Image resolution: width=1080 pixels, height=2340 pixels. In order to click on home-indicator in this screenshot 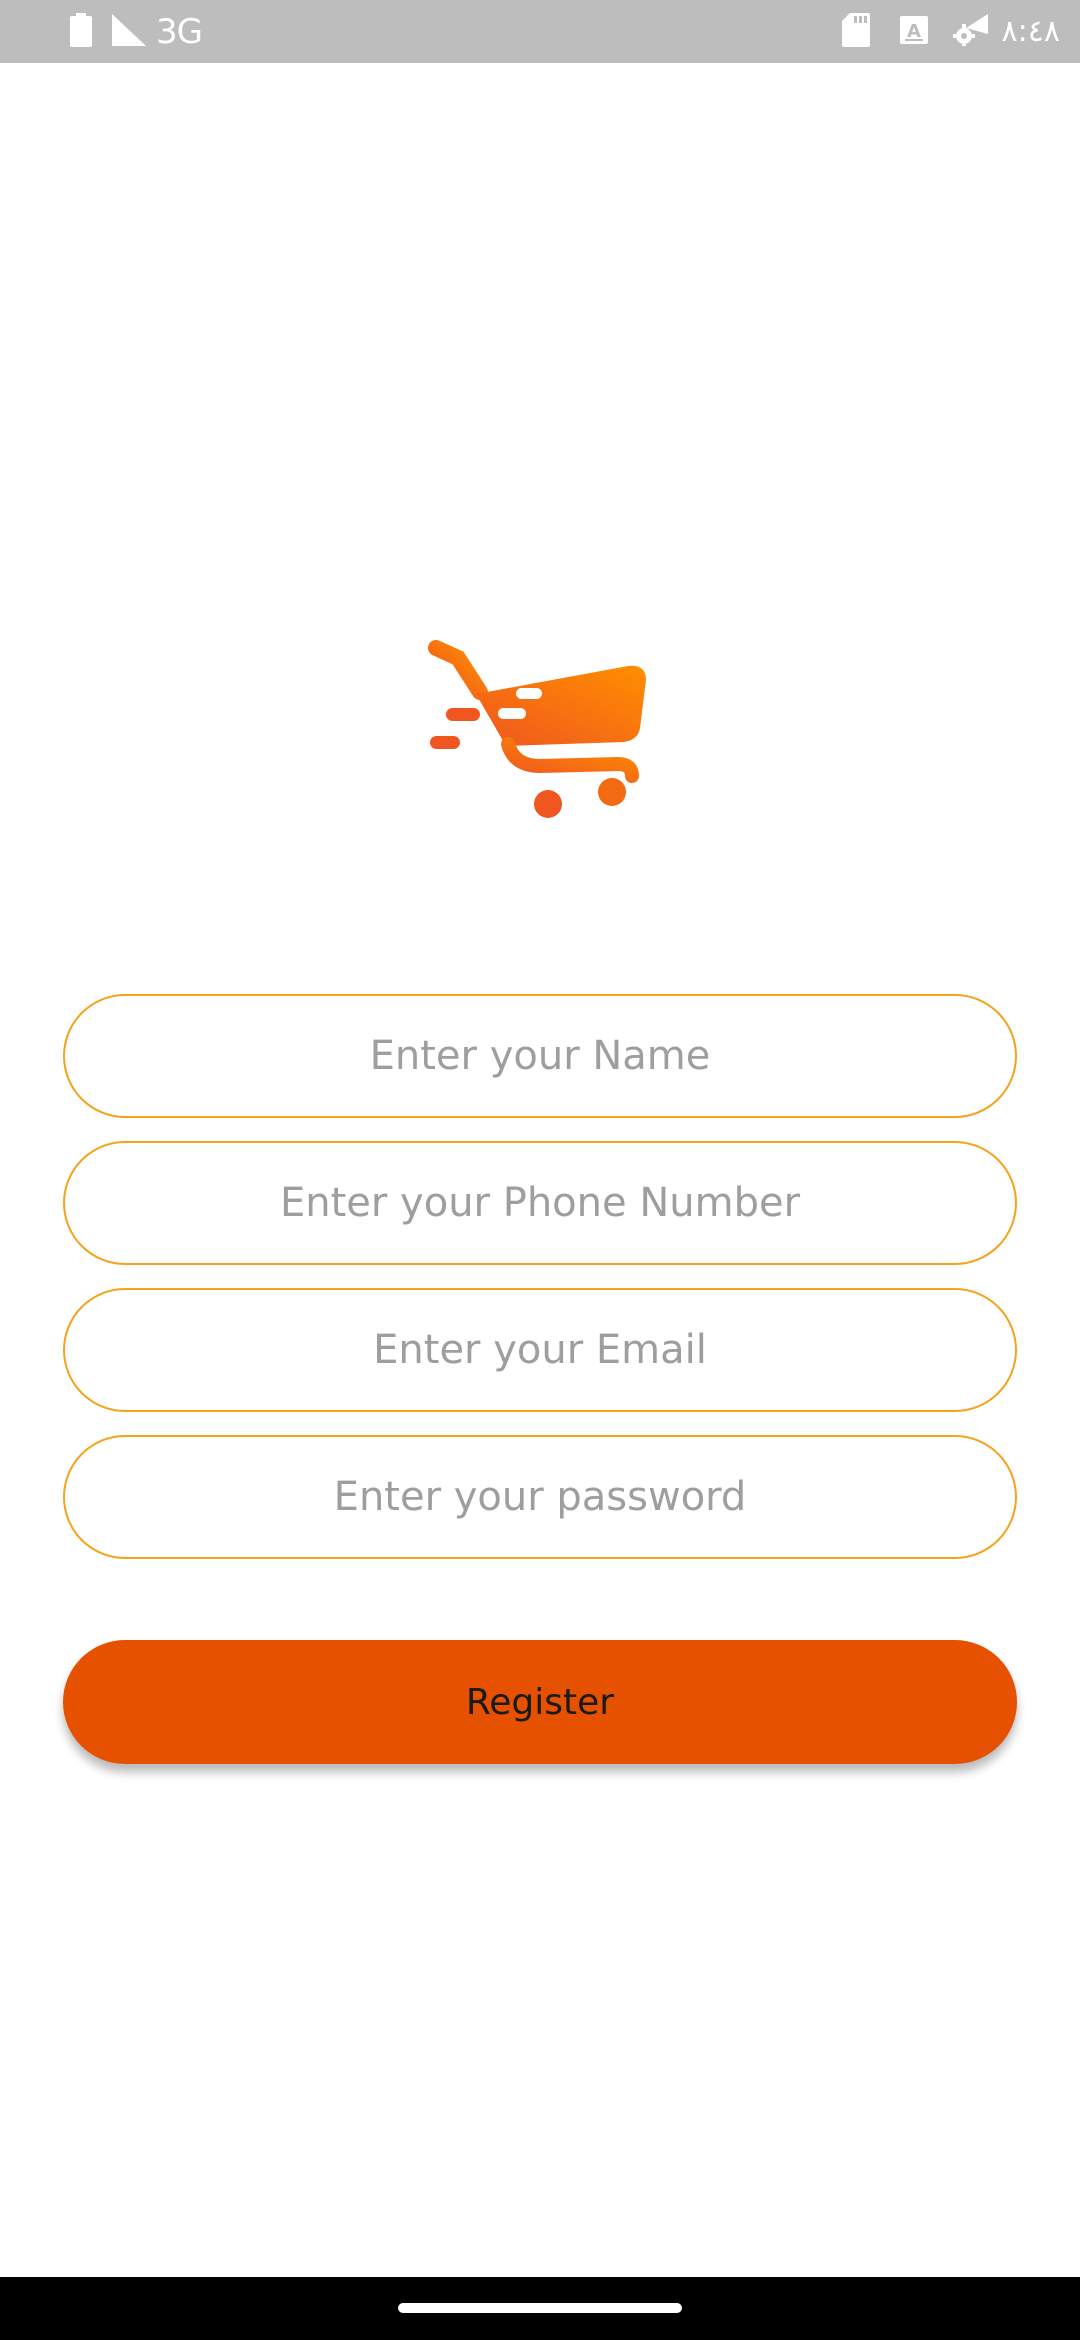, I will do `click(540, 2308)`.